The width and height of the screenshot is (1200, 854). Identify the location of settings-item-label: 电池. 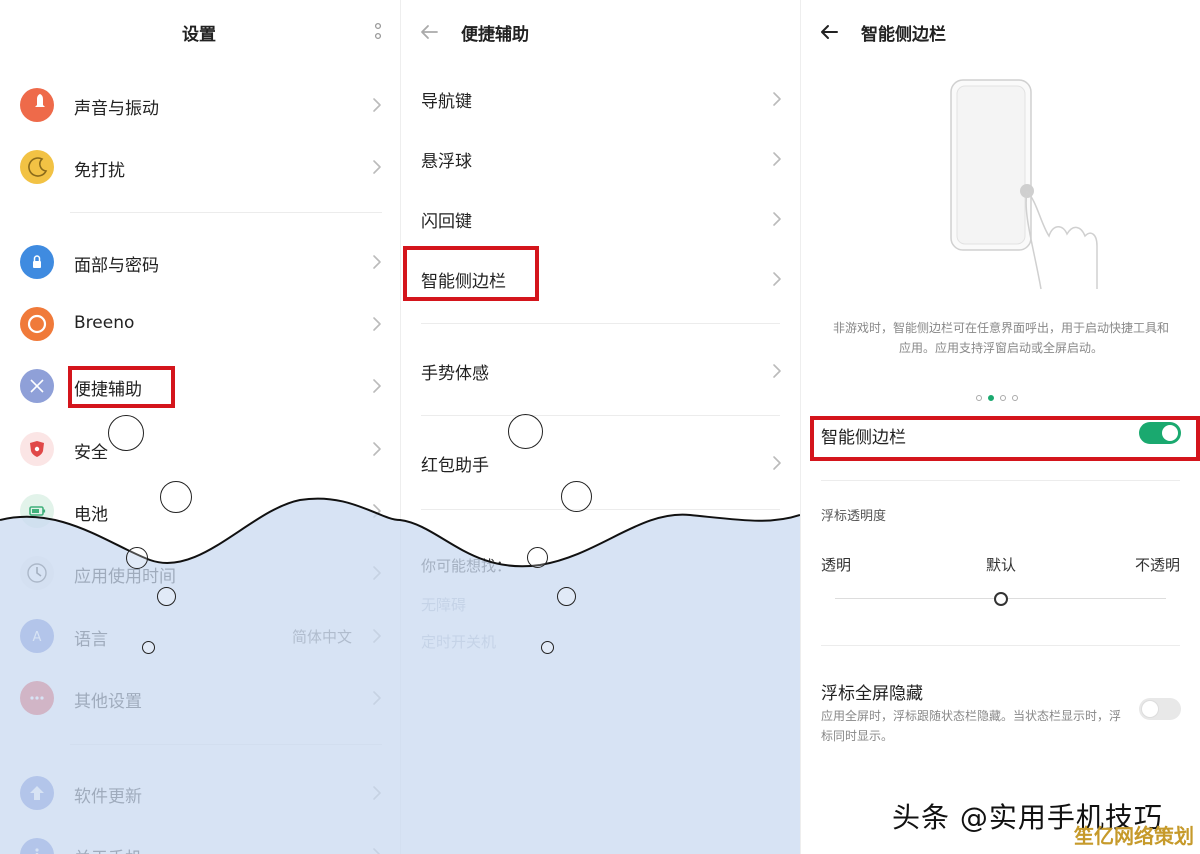
(91, 515).